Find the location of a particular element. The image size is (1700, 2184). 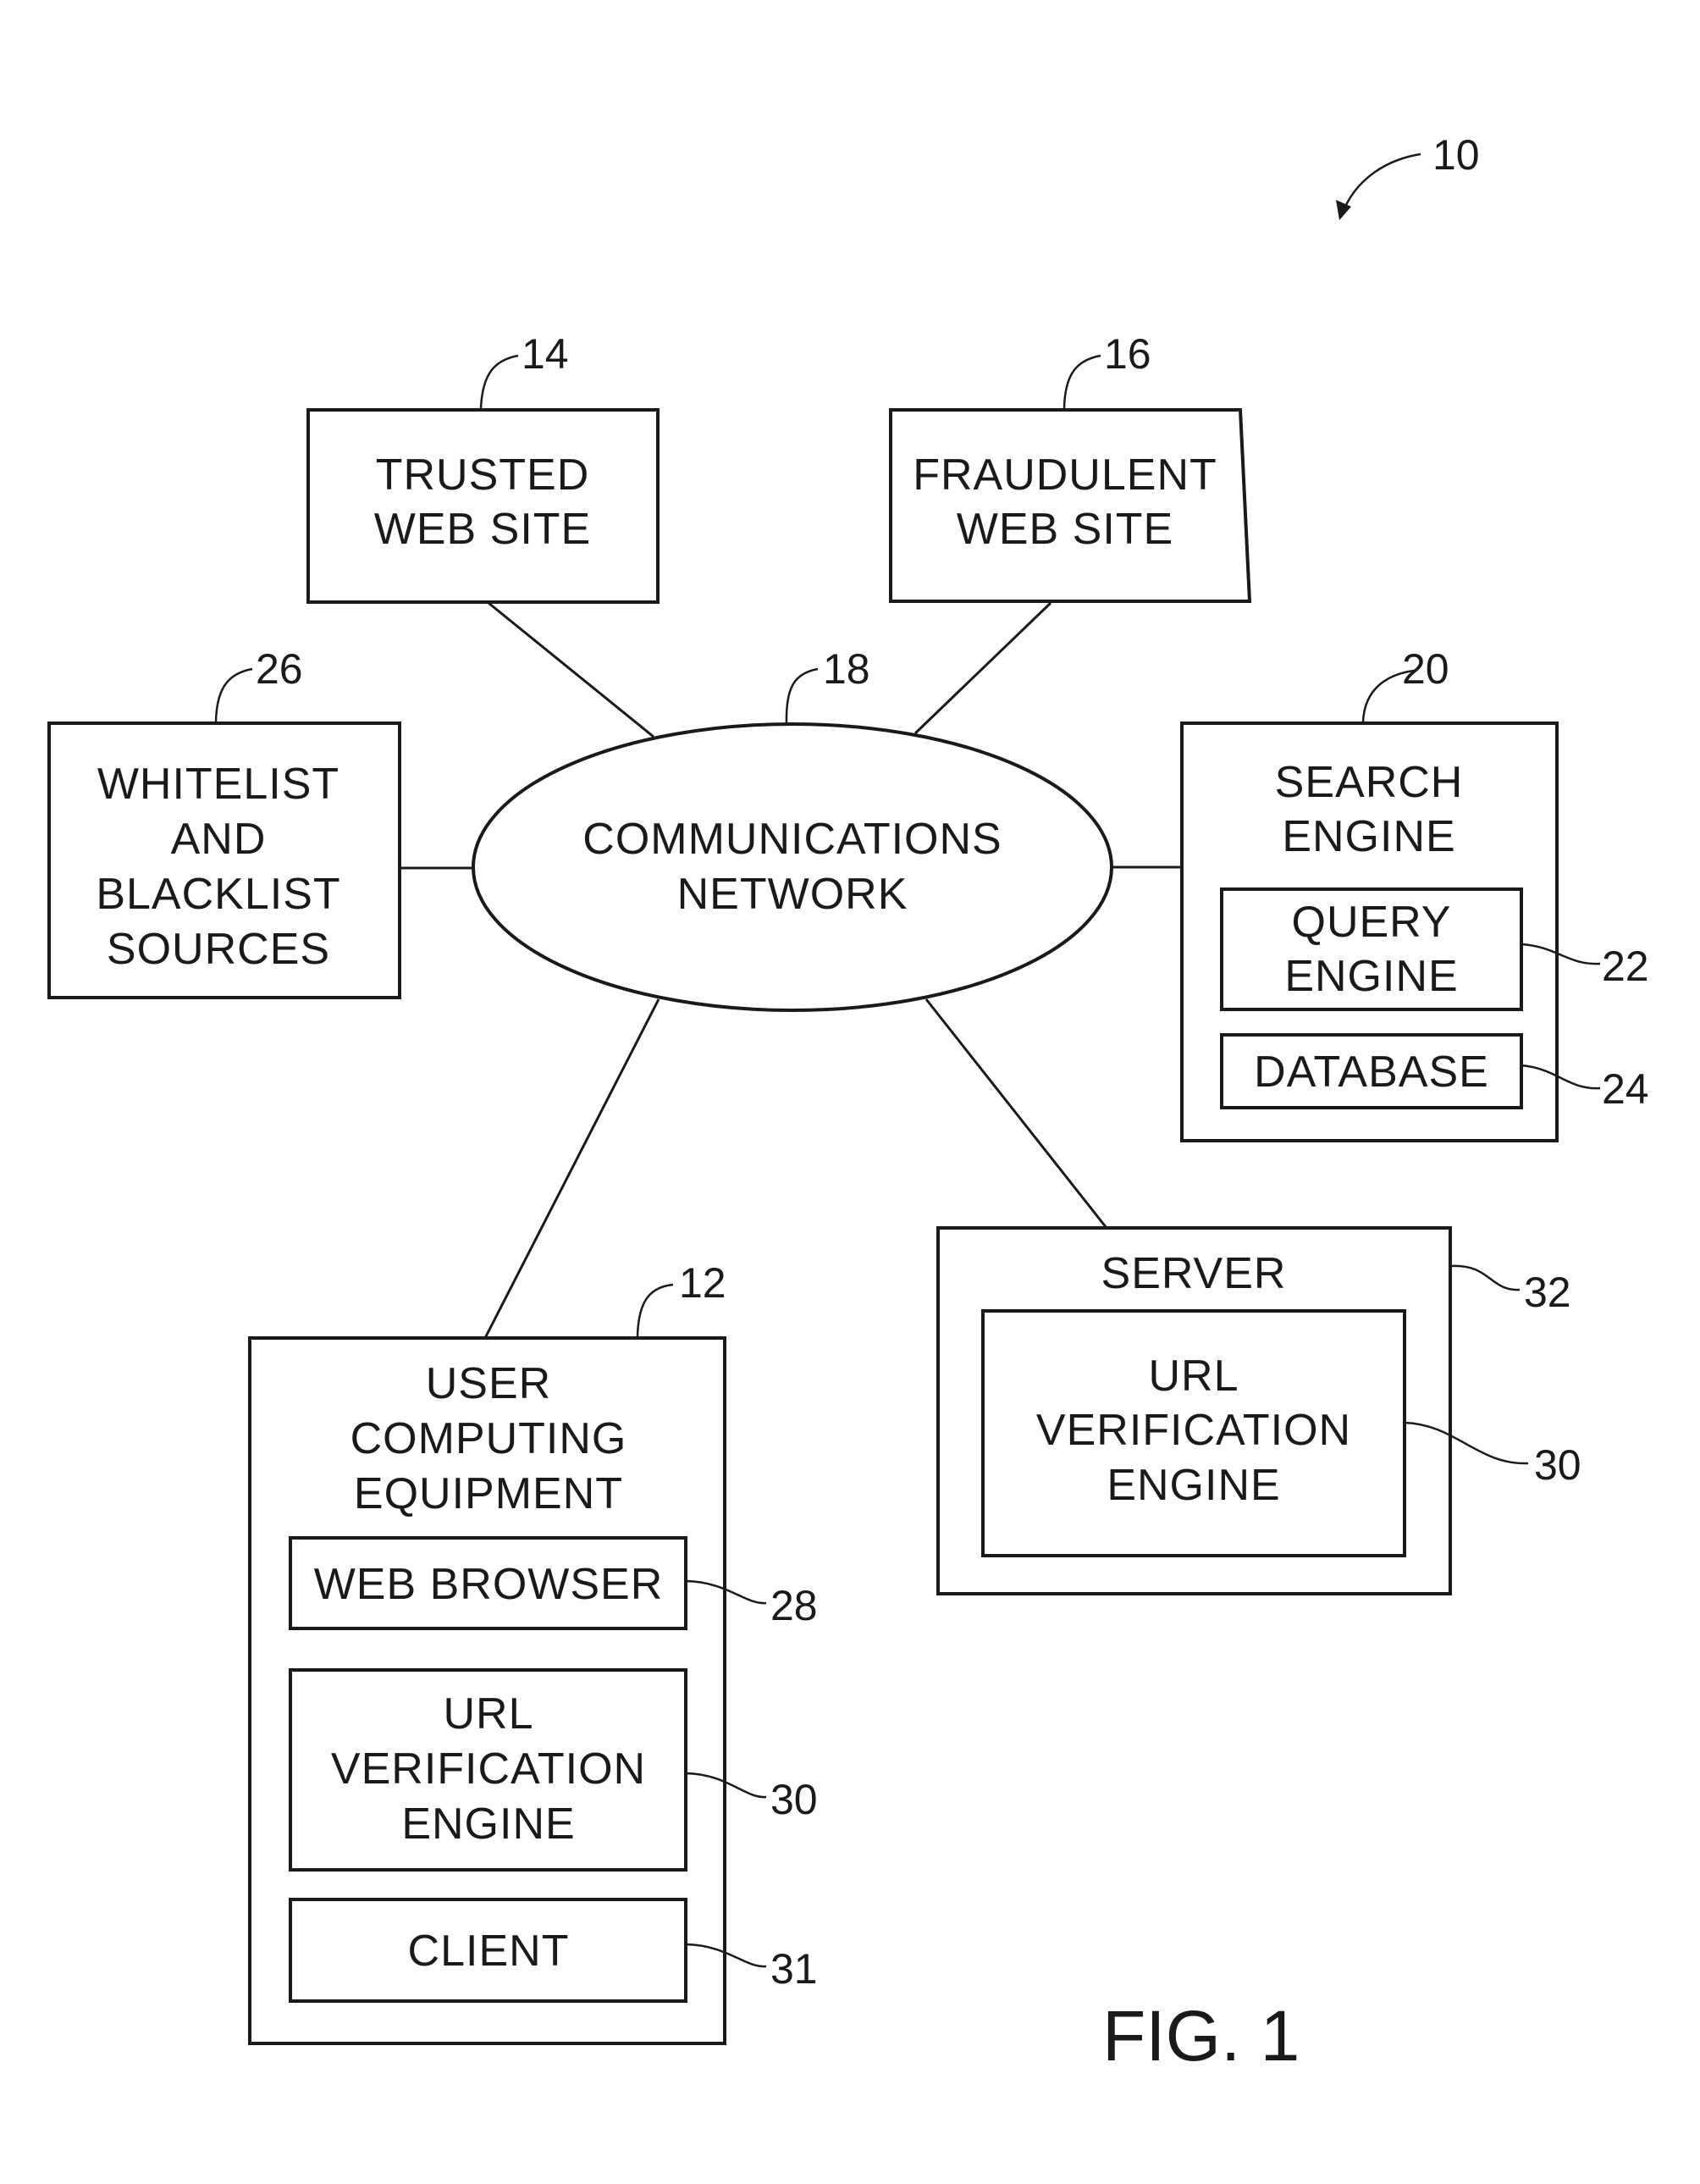

system-reference: 10 is located at coordinates (1408, 175).